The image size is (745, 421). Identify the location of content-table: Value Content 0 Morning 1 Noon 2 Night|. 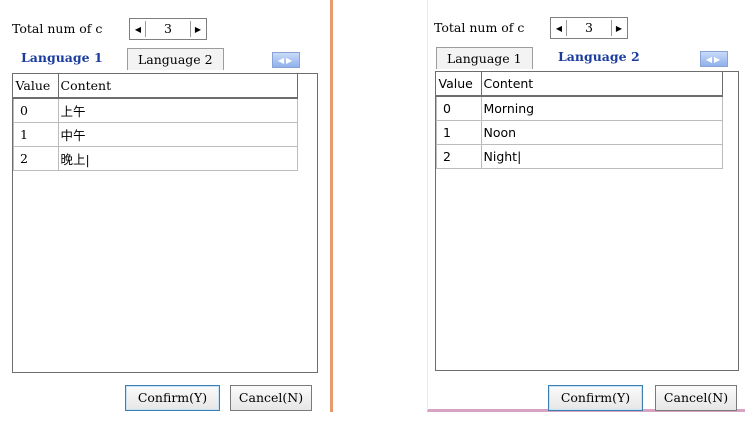
(579, 120).